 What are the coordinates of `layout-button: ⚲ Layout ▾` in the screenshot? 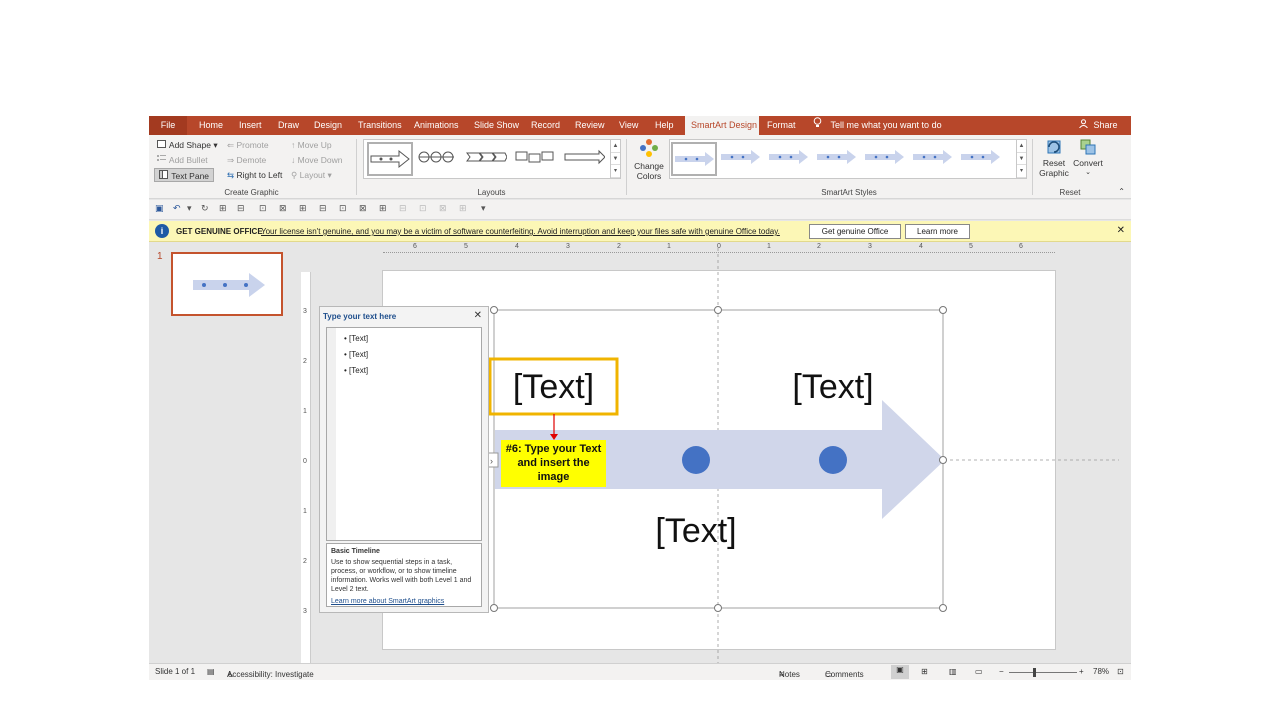 It's located at (311, 175).